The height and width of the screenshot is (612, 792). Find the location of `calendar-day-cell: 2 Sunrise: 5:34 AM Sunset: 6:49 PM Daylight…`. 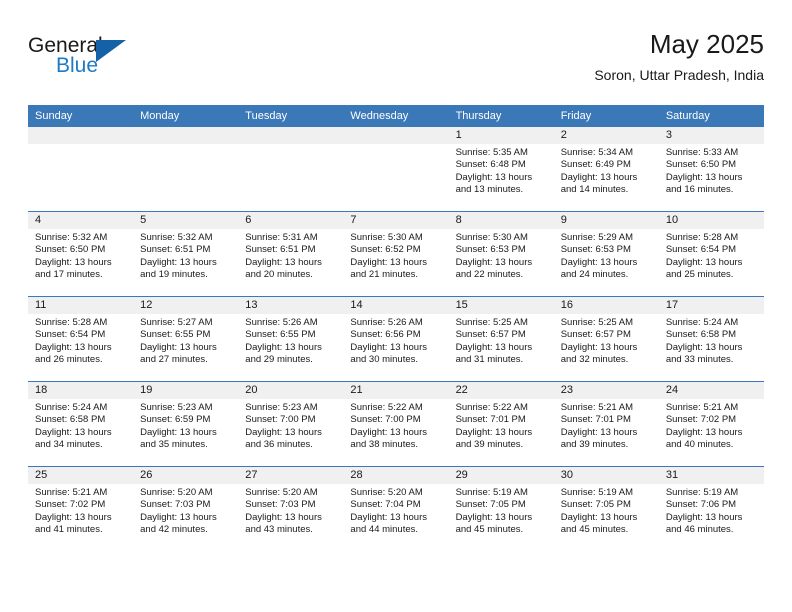

calendar-day-cell: 2 Sunrise: 5:34 AM Sunset: 6:49 PM Daylight… is located at coordinates (606, 169).